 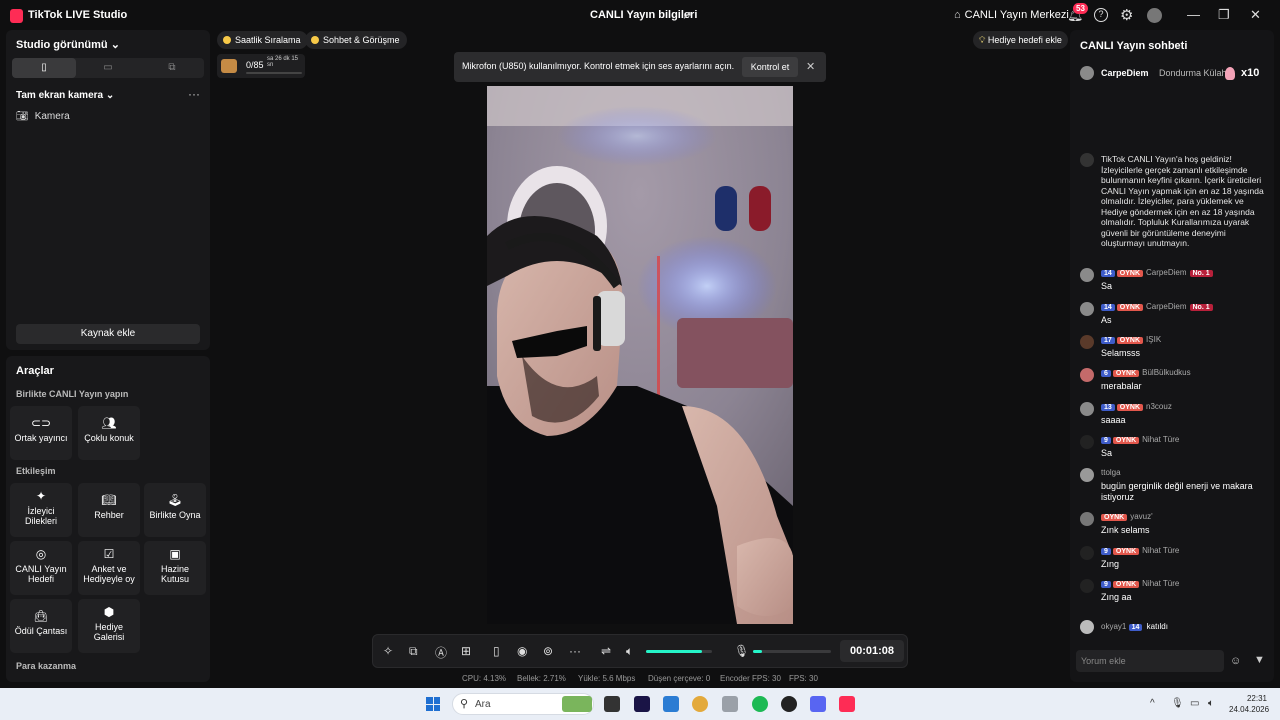 What do you see at coordinates (792, 651) in the screenshot?
I see `mic-slider` at bounding box center [792, 651].